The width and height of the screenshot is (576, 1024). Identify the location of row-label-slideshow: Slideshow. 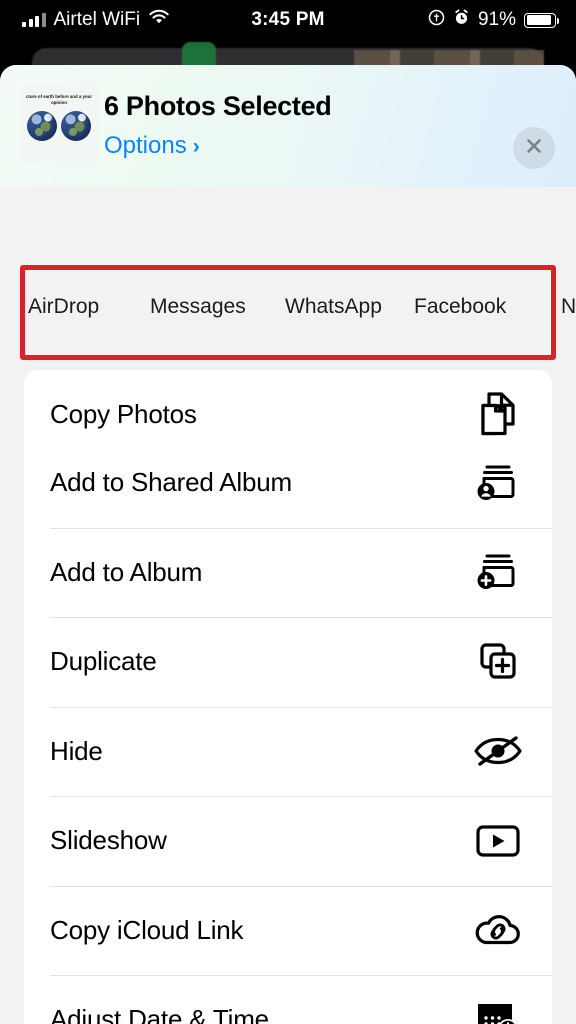
(108, 840).